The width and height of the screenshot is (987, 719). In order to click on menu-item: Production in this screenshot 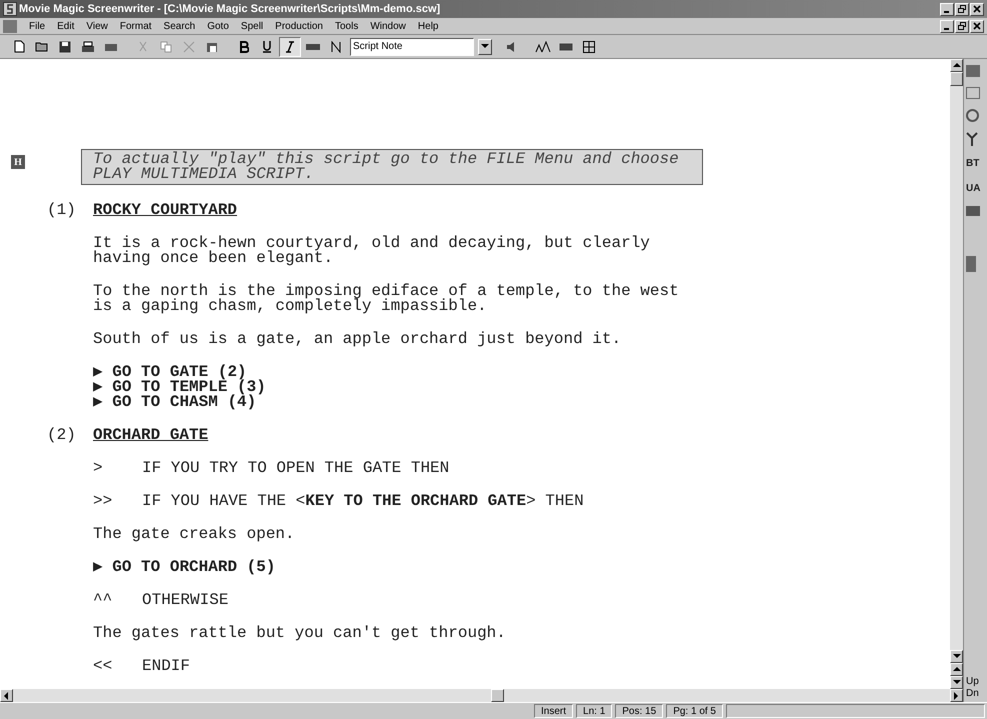, I will do `click(299, 26)`.